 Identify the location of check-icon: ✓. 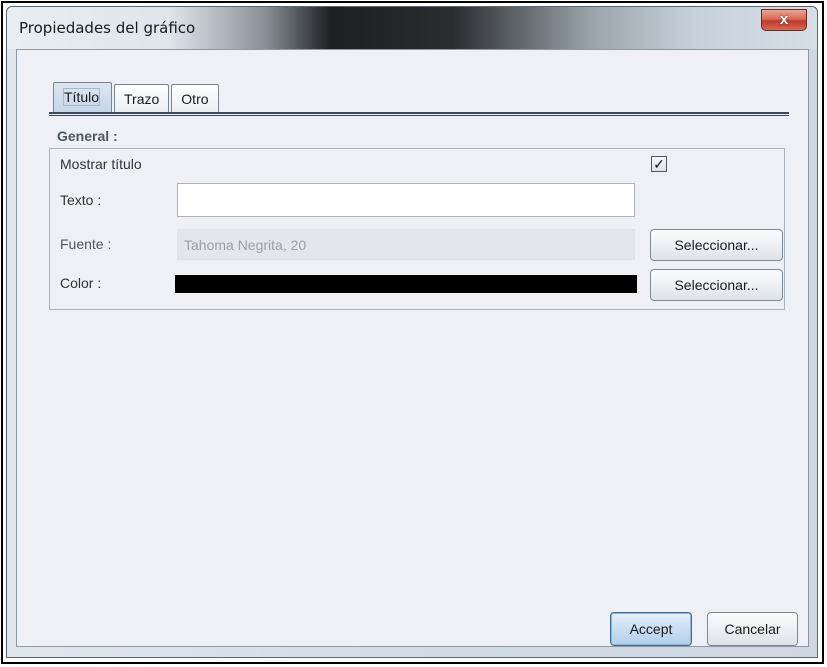
(659, 164).